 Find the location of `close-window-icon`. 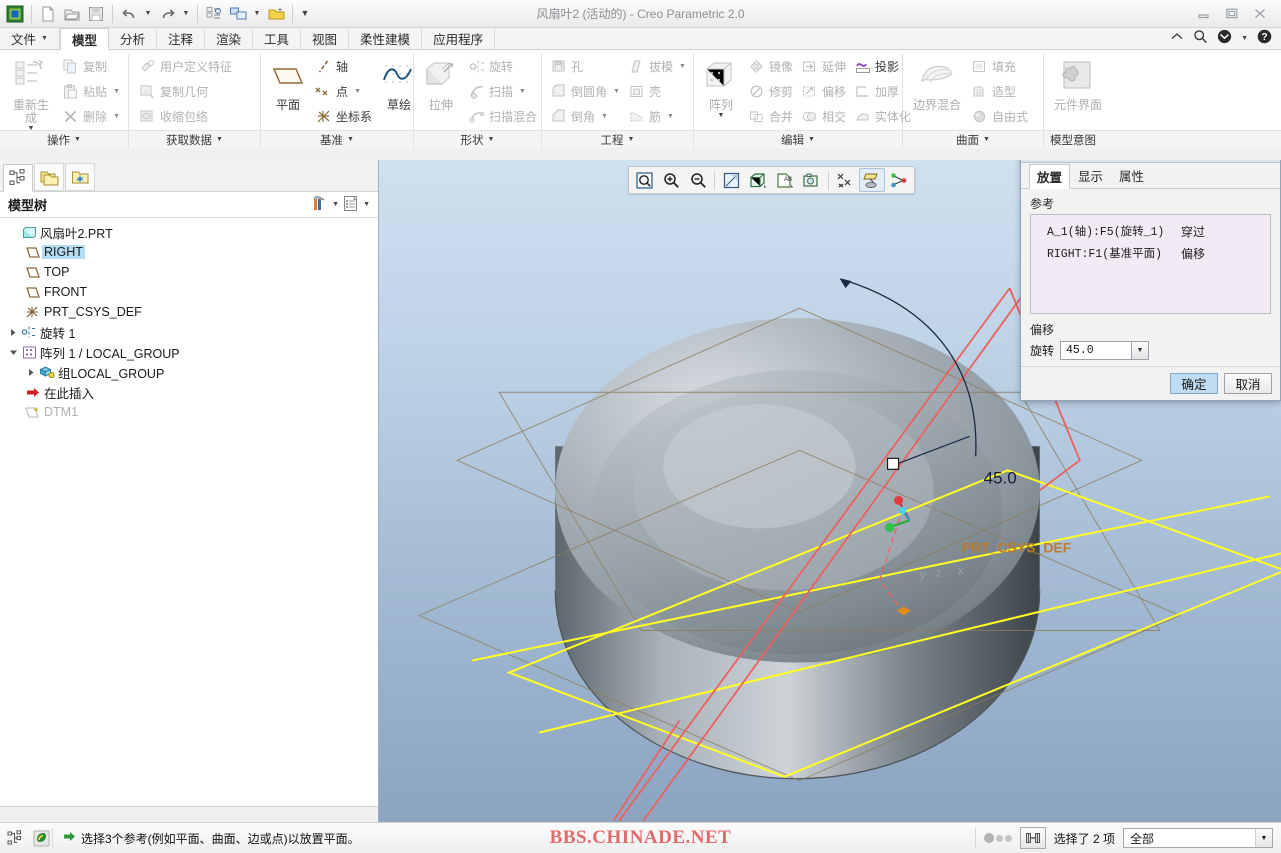

close-window-icon is located at coordinates (276, 14).